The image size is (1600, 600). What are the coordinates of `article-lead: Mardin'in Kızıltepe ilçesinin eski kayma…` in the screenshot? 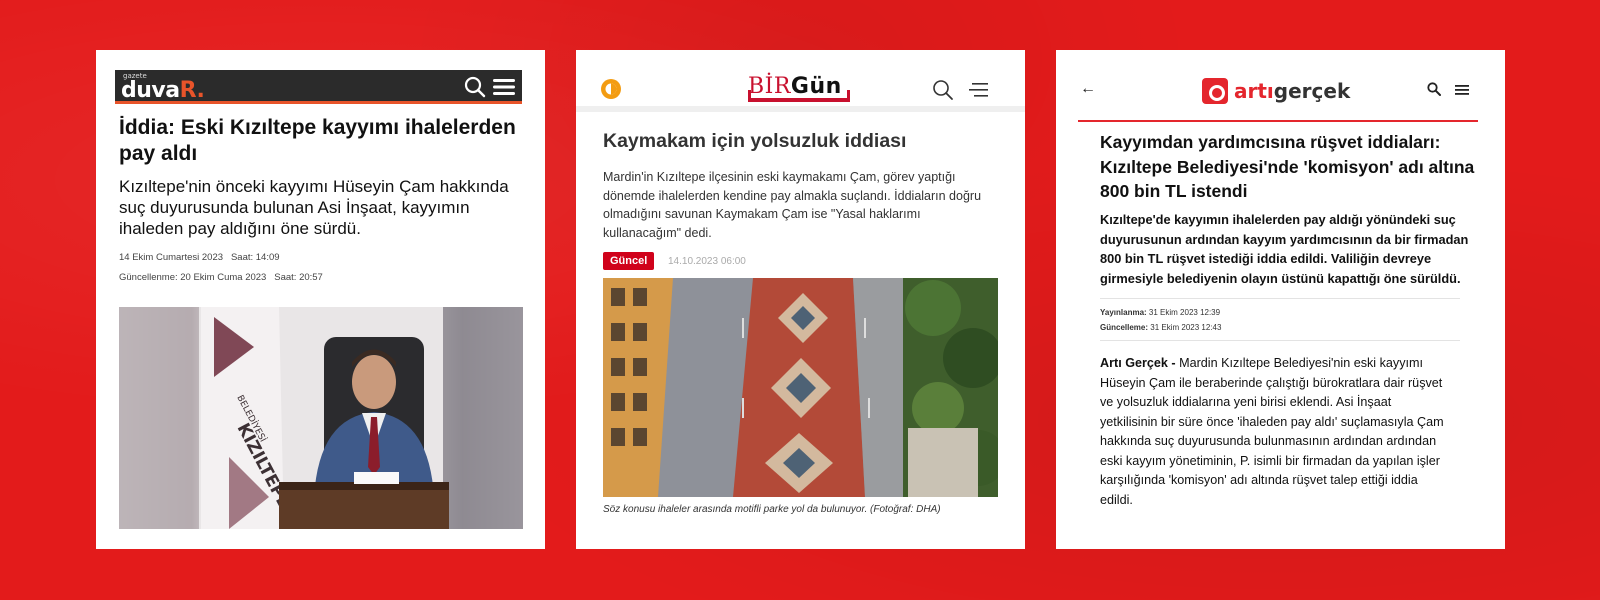 It's located at (792, 205).